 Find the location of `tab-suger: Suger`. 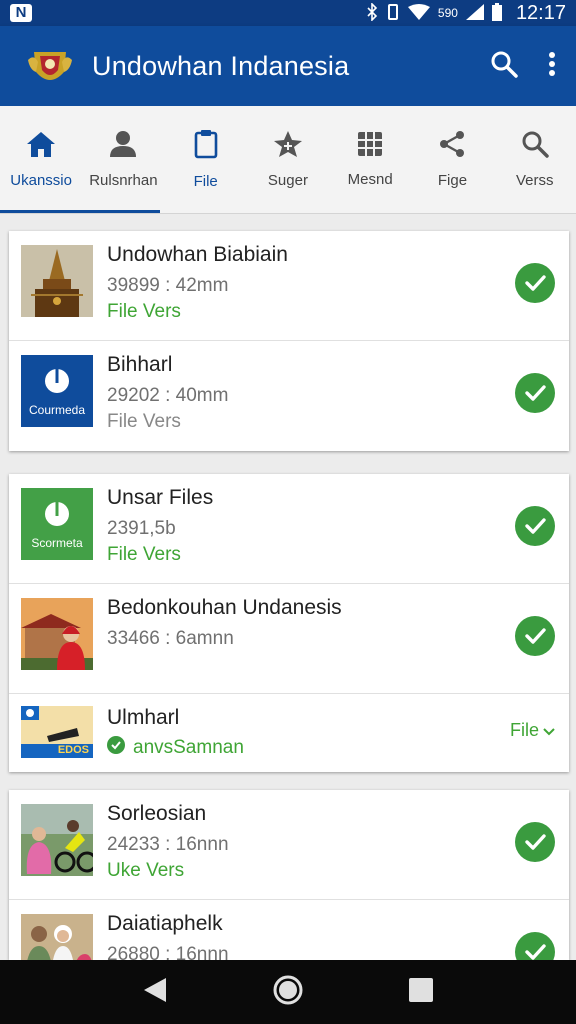

tab-suger: Suger is located at coordinates (288, 159).